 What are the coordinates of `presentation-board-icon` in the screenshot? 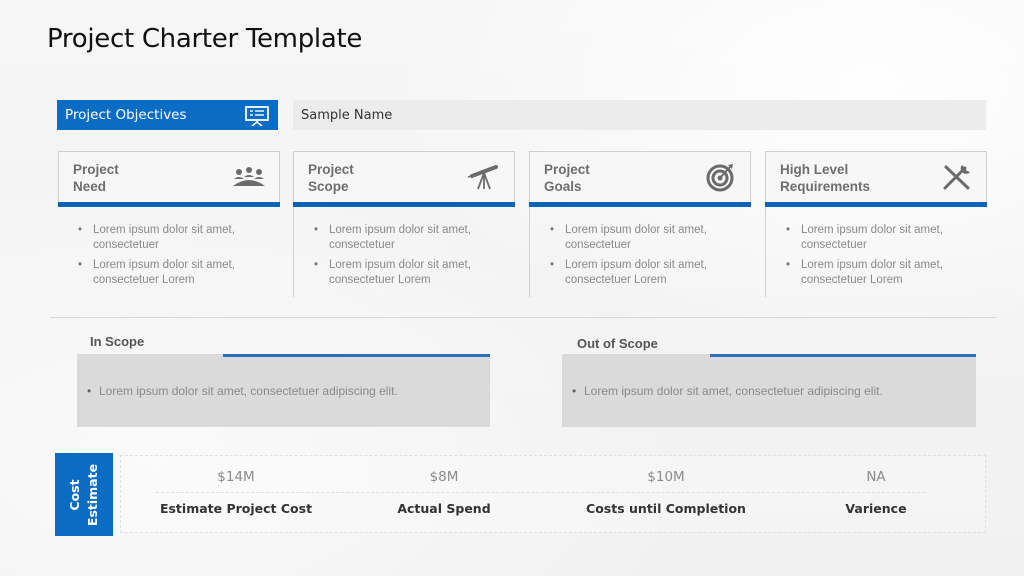 It's located at (257, 116).